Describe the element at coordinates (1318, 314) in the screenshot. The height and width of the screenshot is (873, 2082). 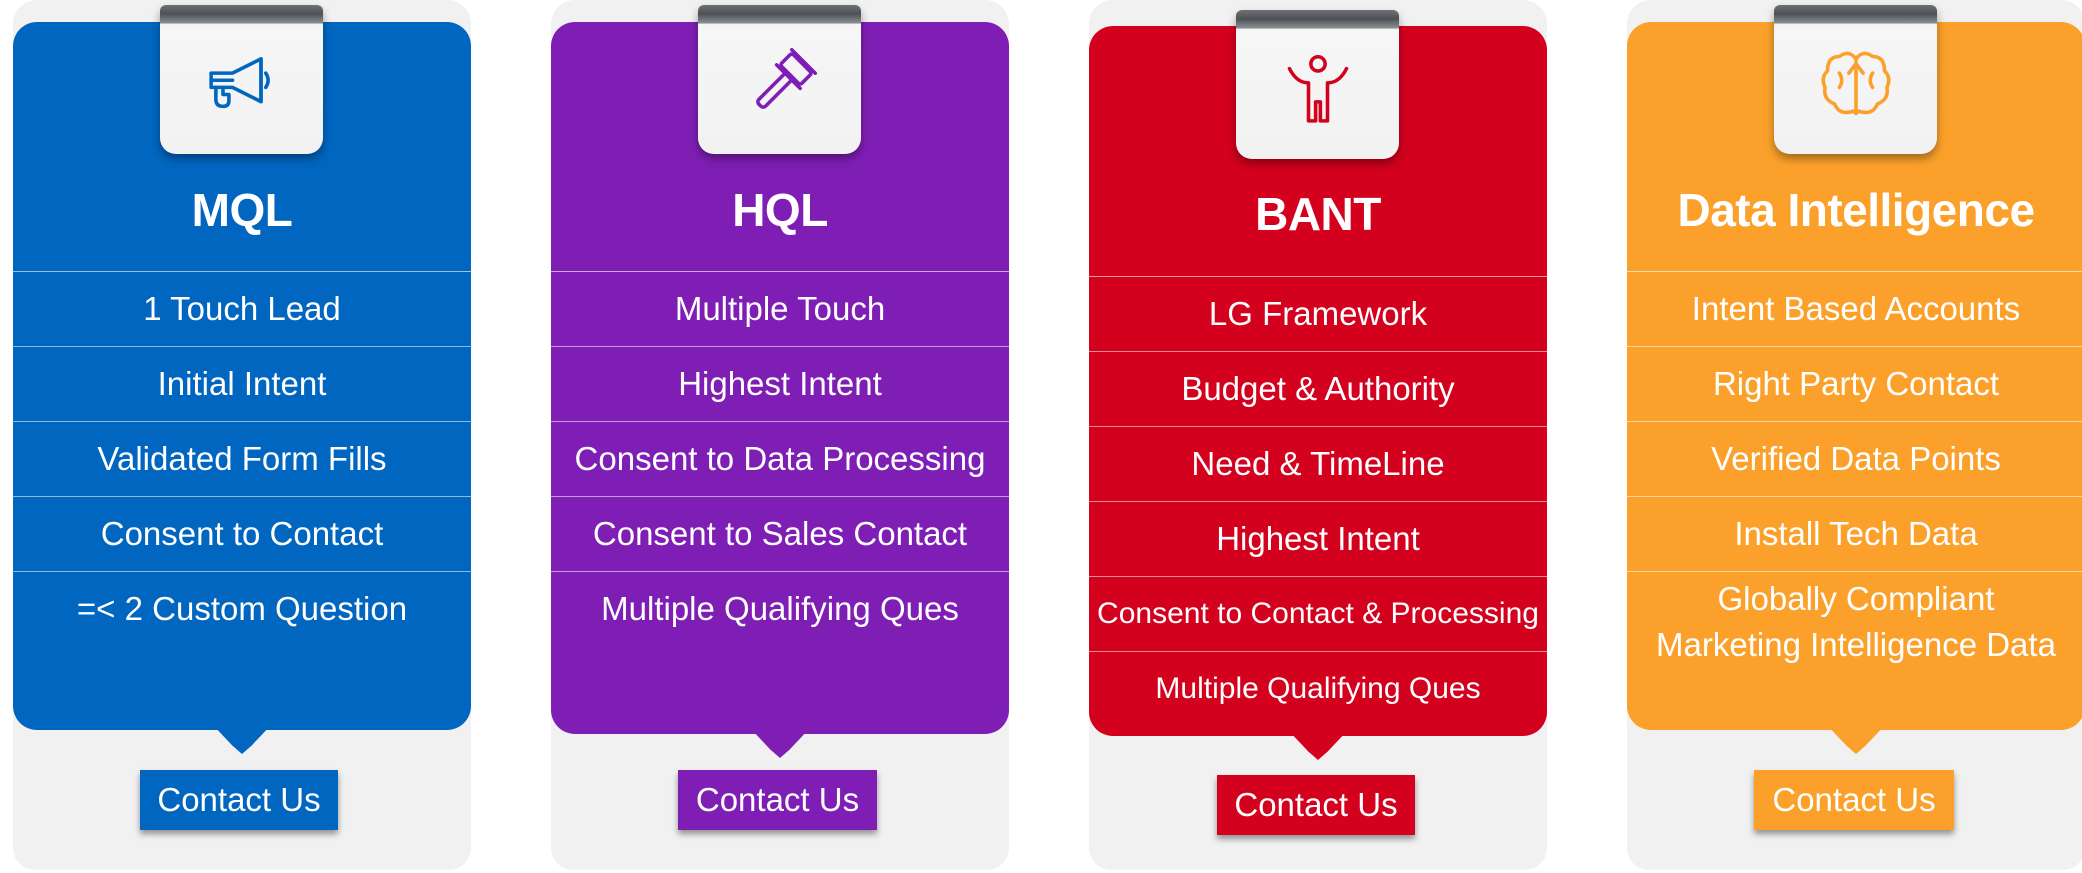
I see `feature-item: LG Framework` at that location.